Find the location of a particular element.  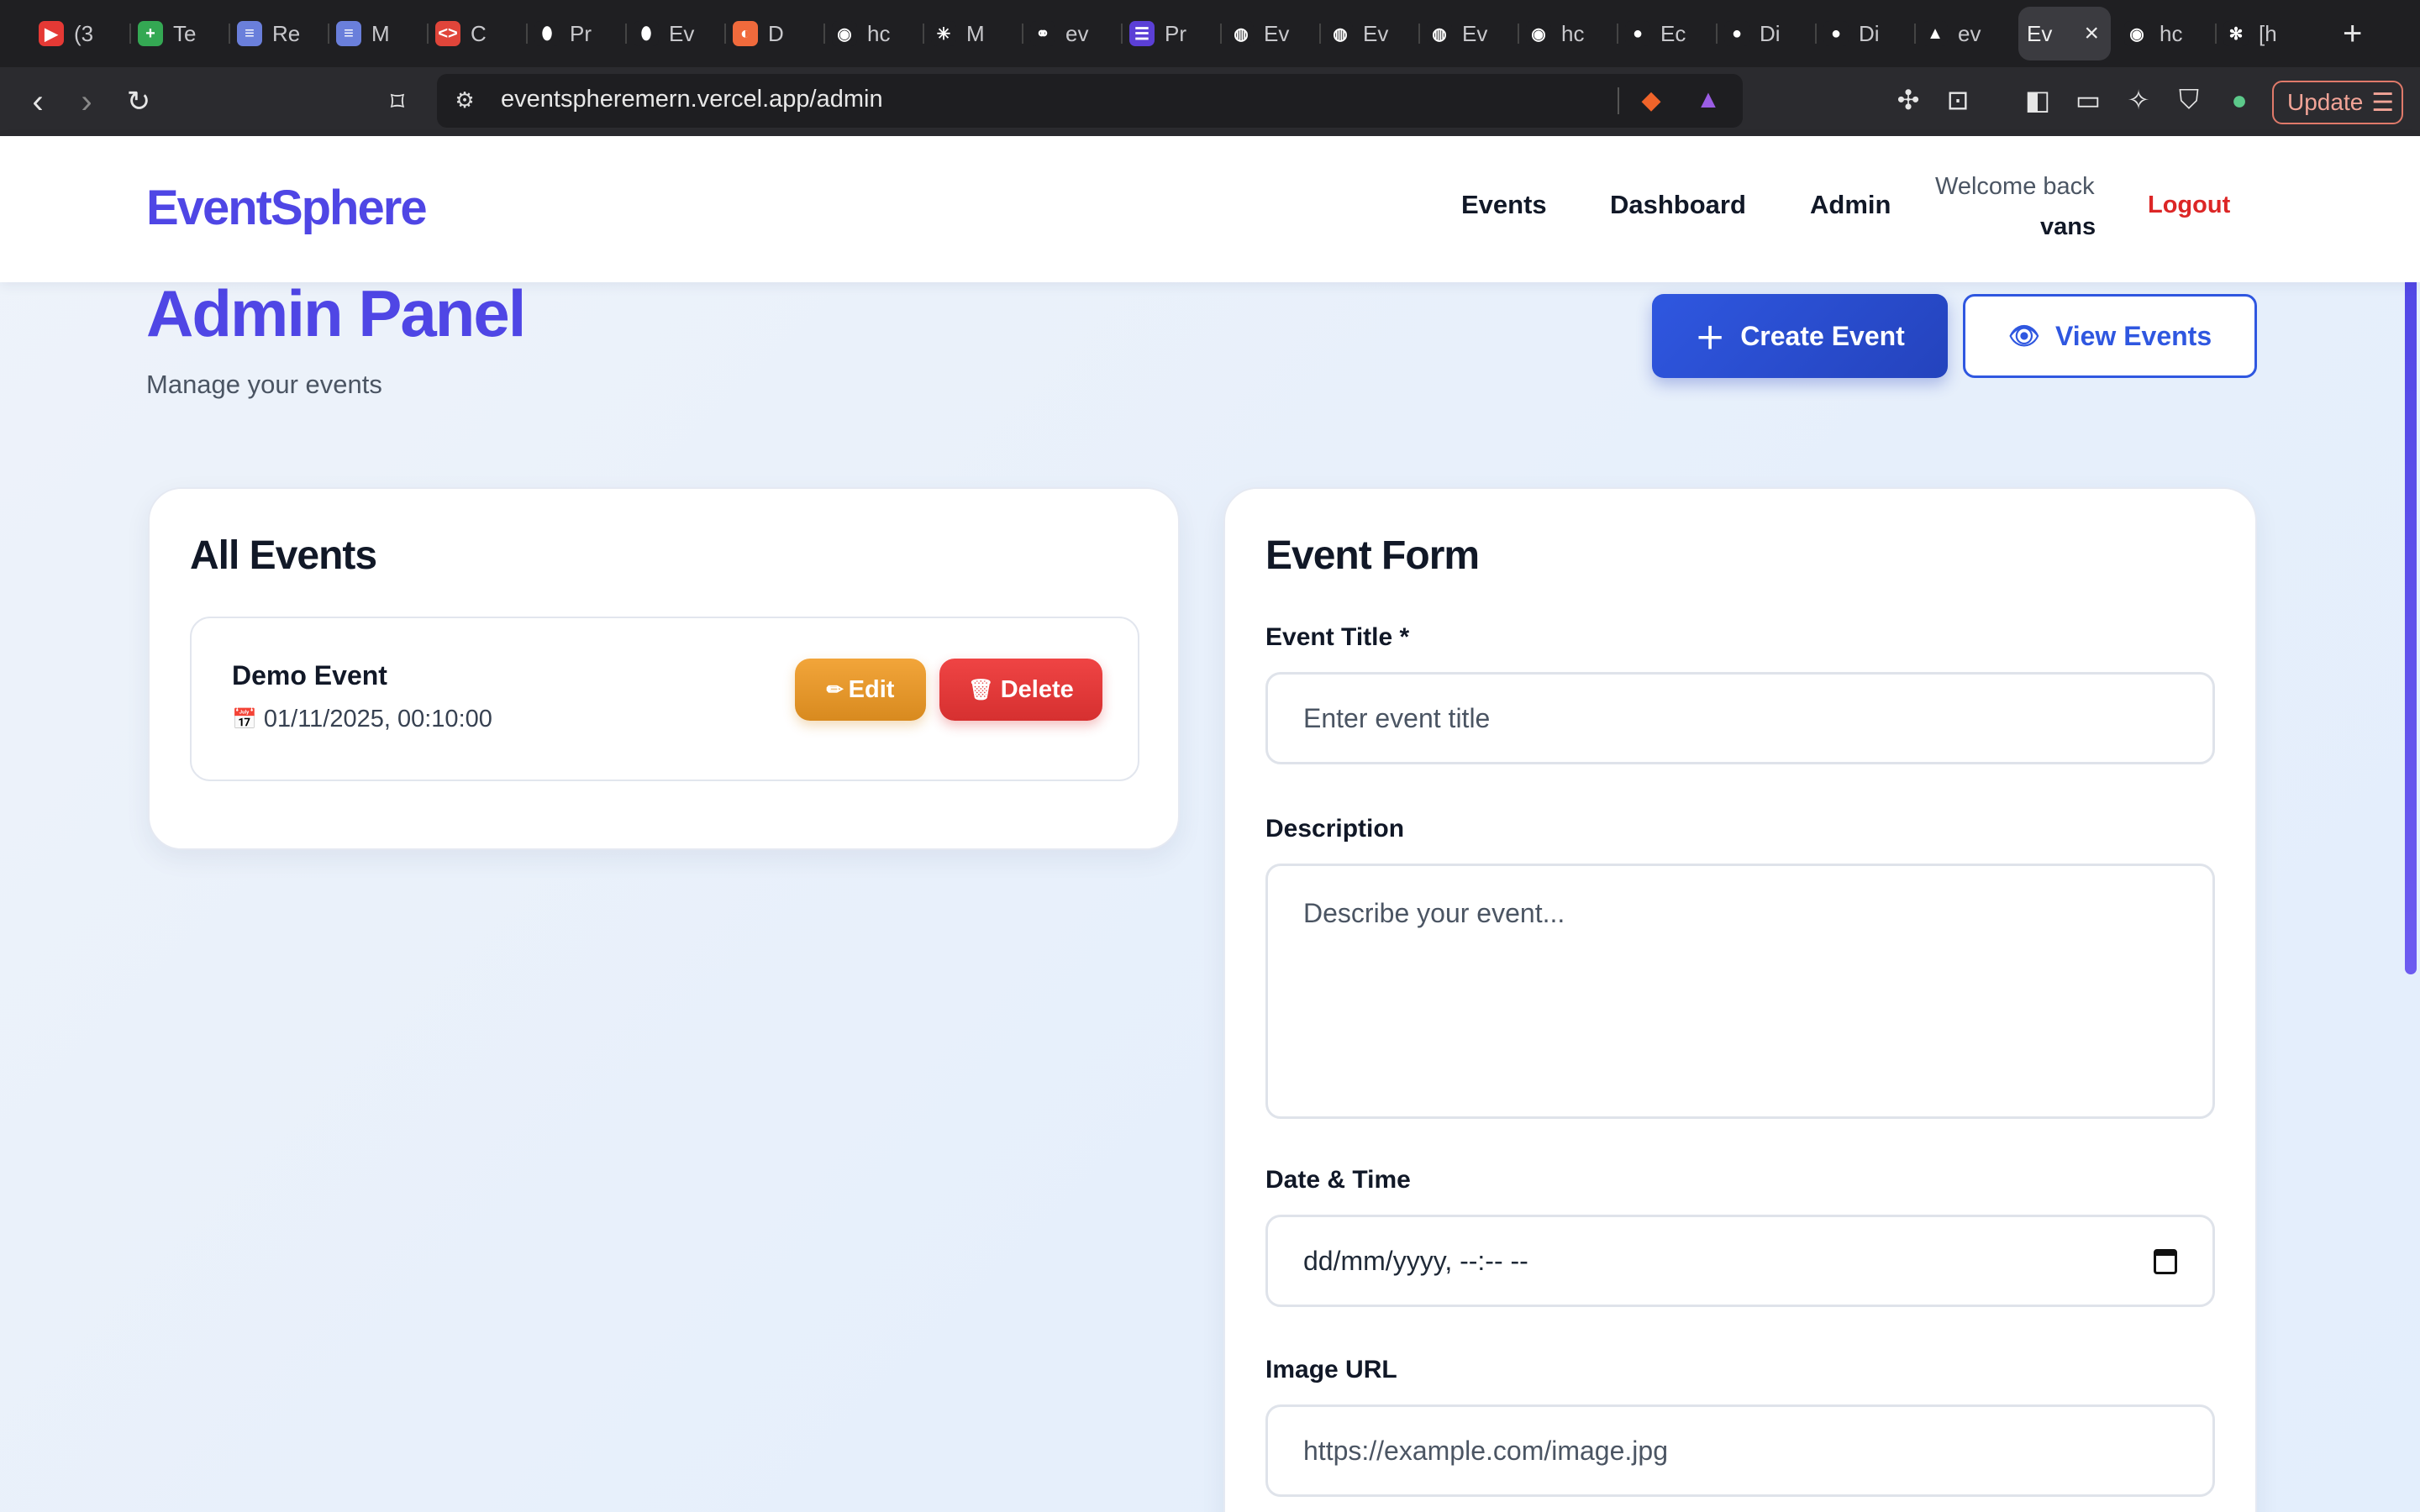

site-settings-icon: ⚙ is located at coordinates (465, 100).